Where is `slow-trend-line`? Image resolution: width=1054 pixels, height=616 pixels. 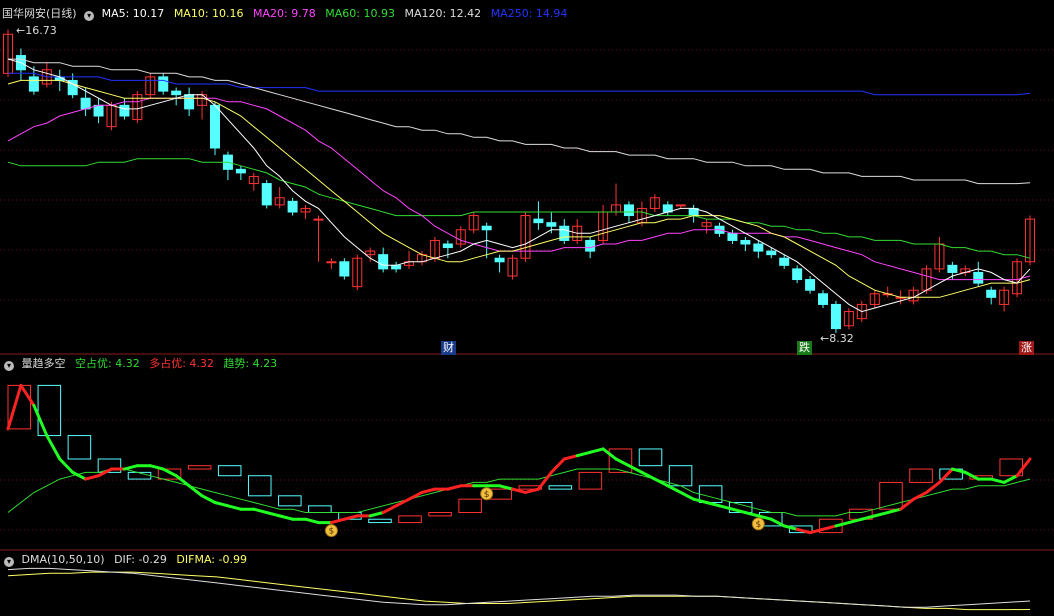
slow-trend-line is located at coordinates (519, 492).